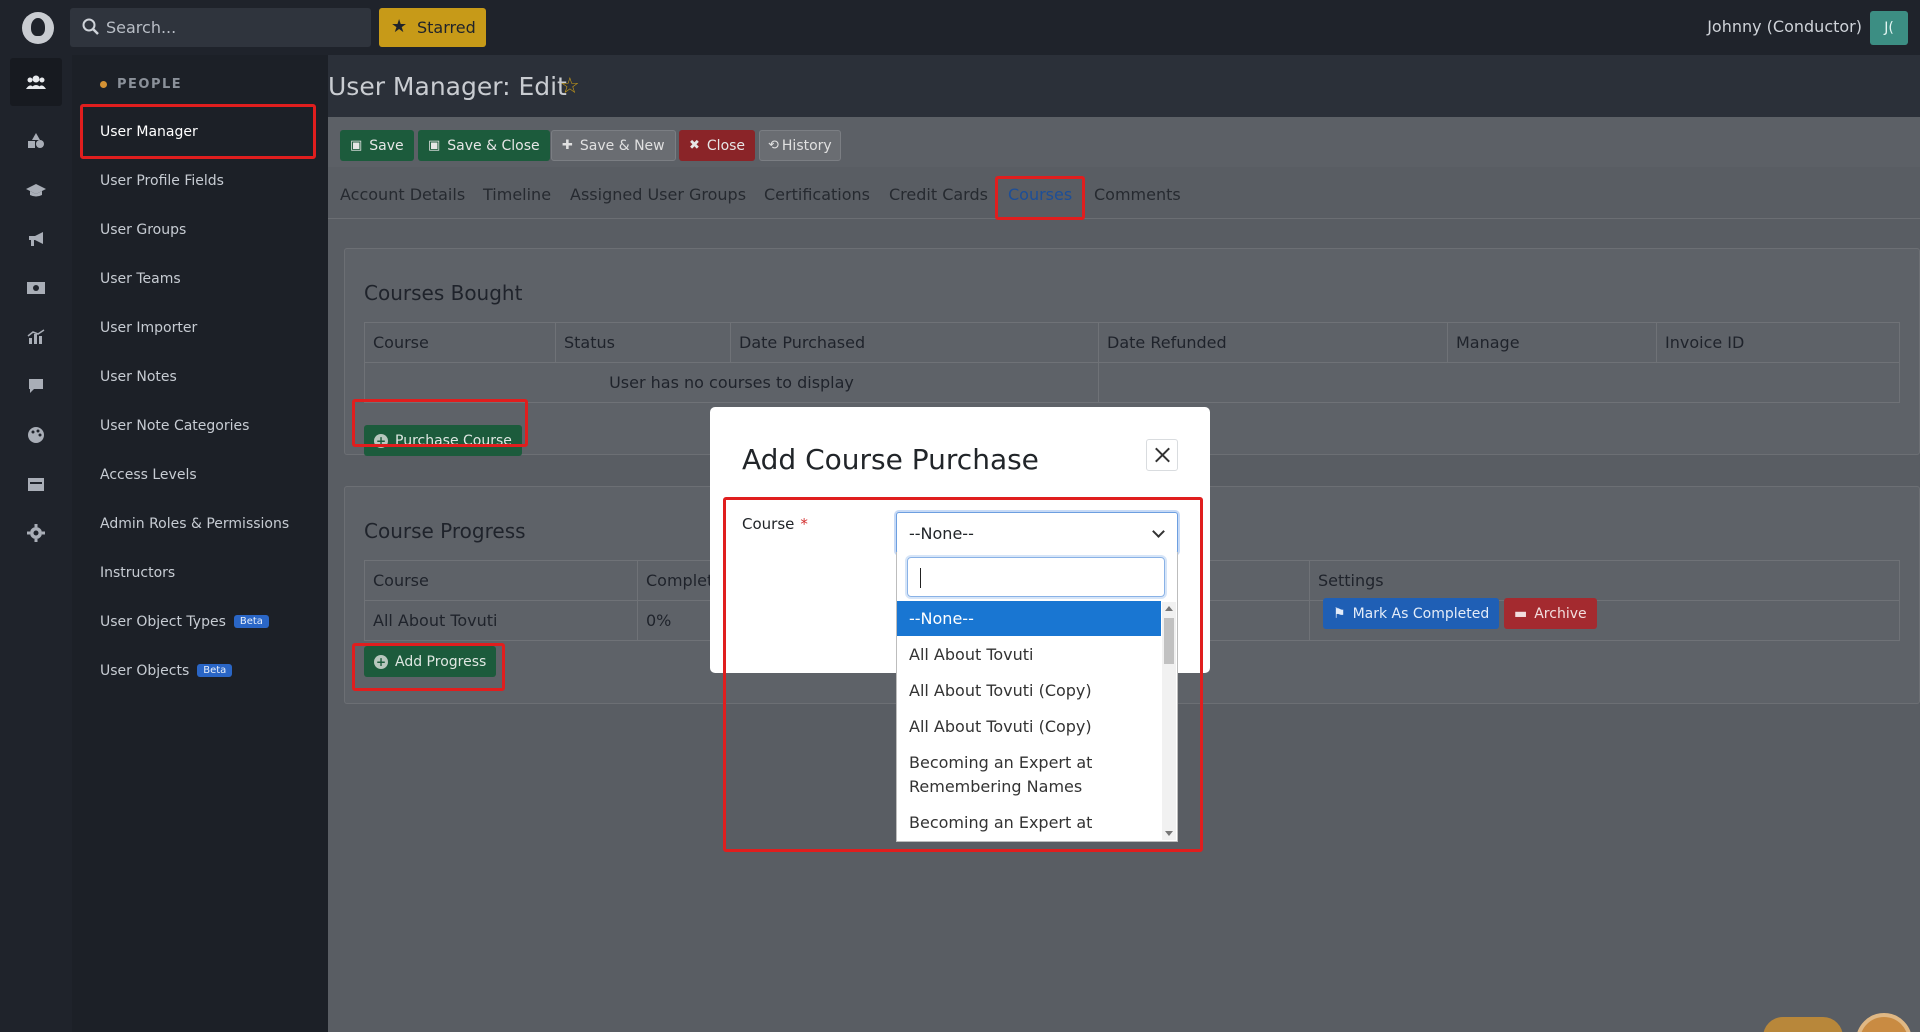 This screenshot has height=1032, width=1920. What do you see at coordinates (726, 145) in the screenshot?
I see `close-label: Close` at bounding box center [726, 145].